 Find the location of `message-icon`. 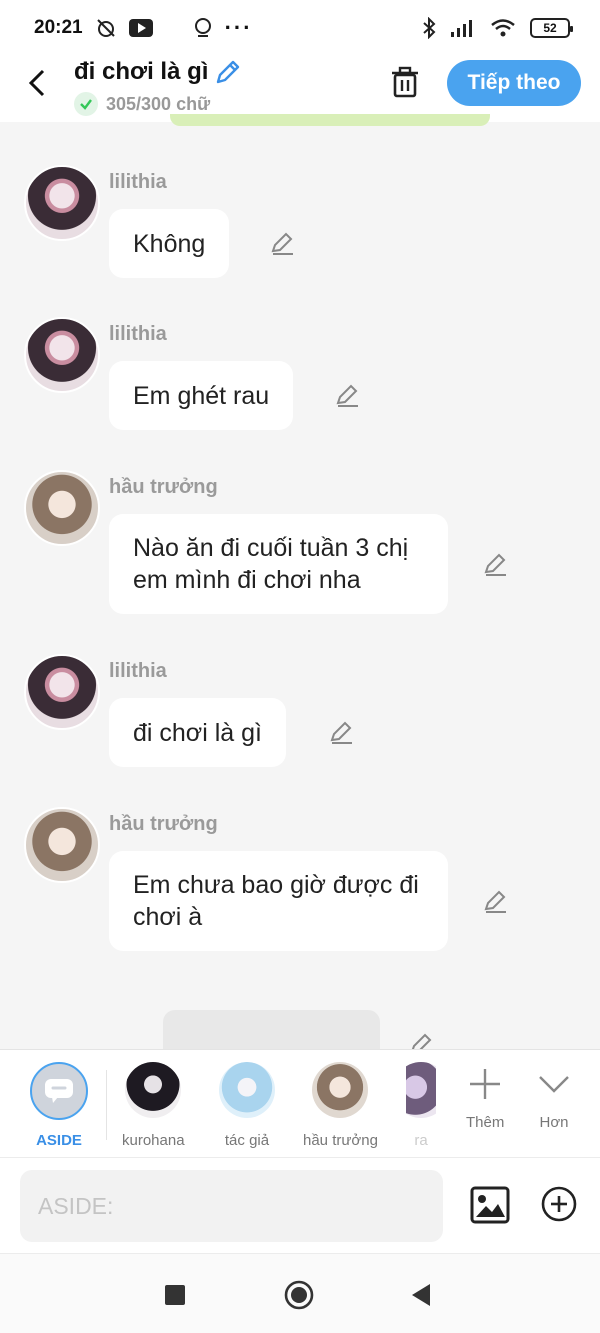

message-icon is located at coordinates (59, 1091).